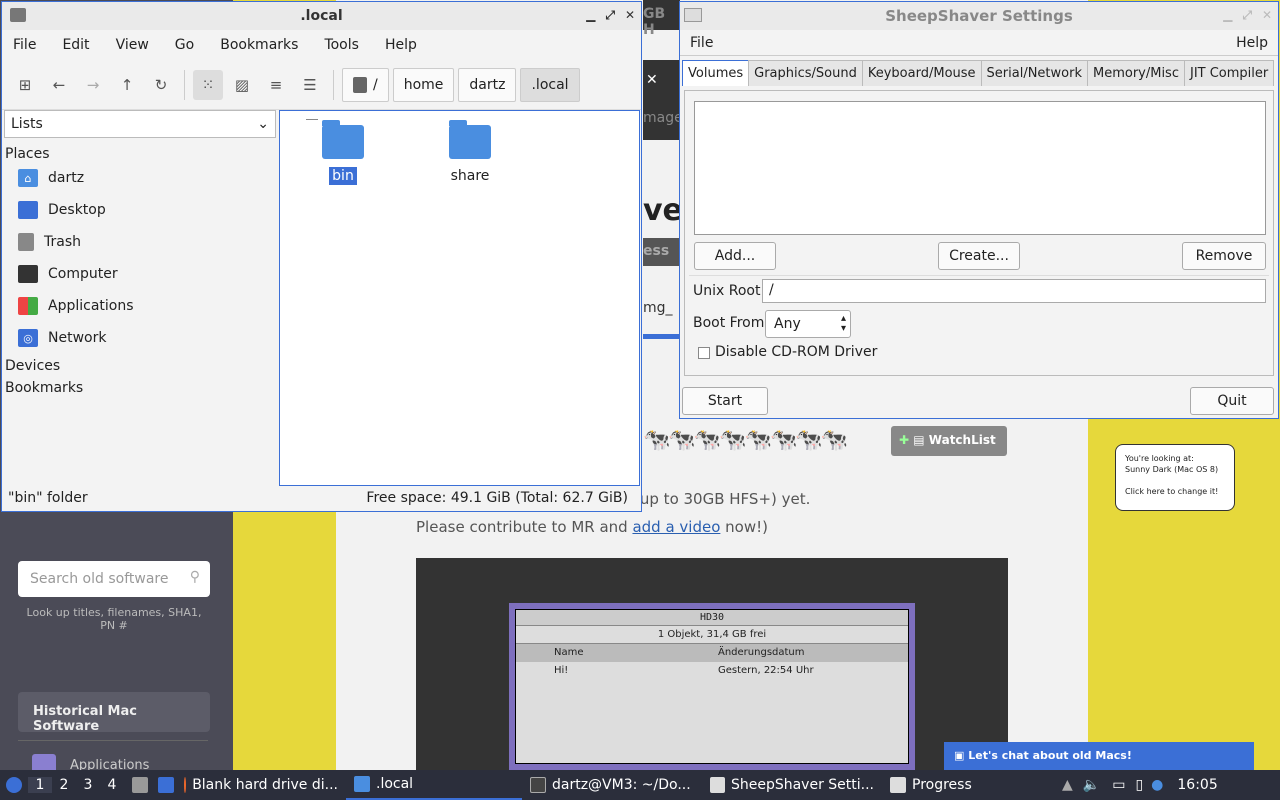  What do you see at coordinates (259, 45) in the screenshot?
I see `menu-bookmarks: Bookmarks` at bounding box center [259, 45].